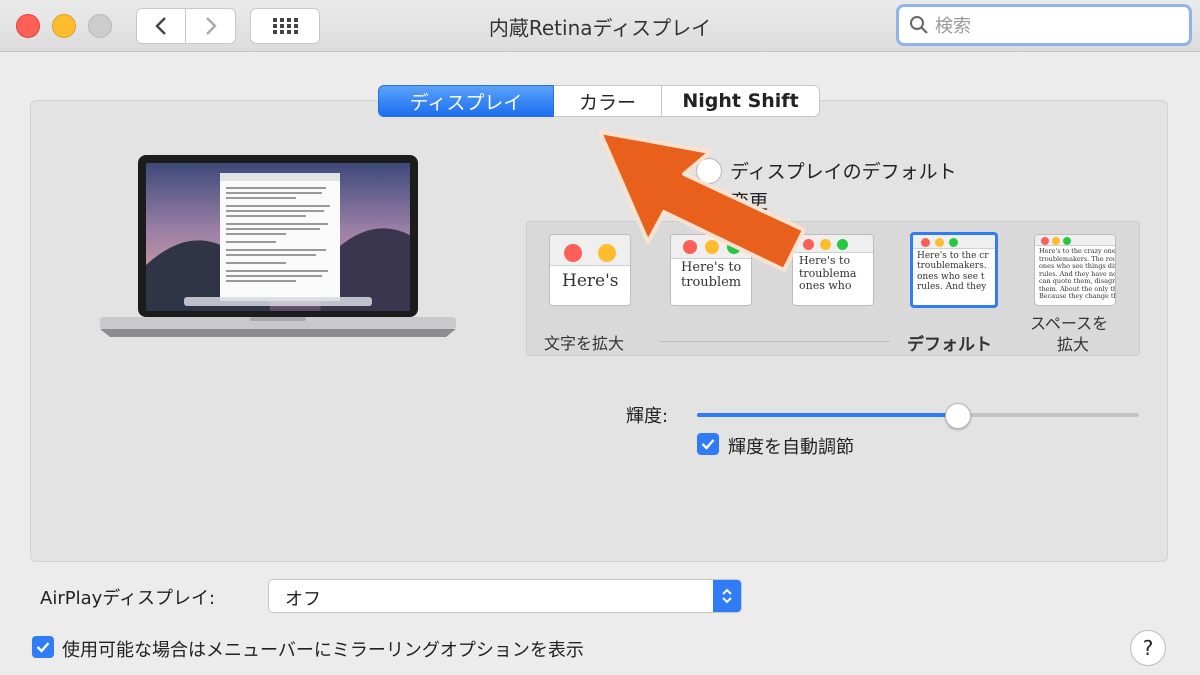 The height and width of the screenshot is (675, 1200). Describe the element at coordinates (278, 246) in the screenshot. I see `laptop-image` at that location.